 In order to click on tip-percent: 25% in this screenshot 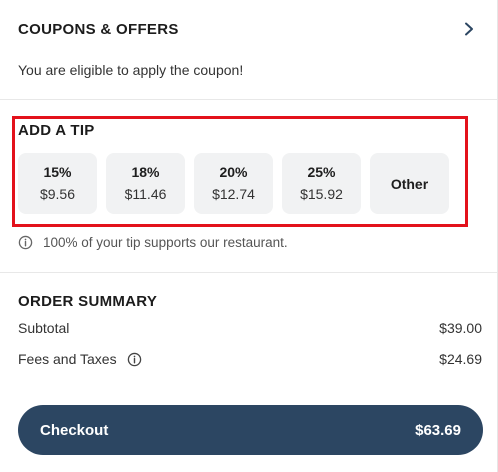, I will do `click(321, 172)`.